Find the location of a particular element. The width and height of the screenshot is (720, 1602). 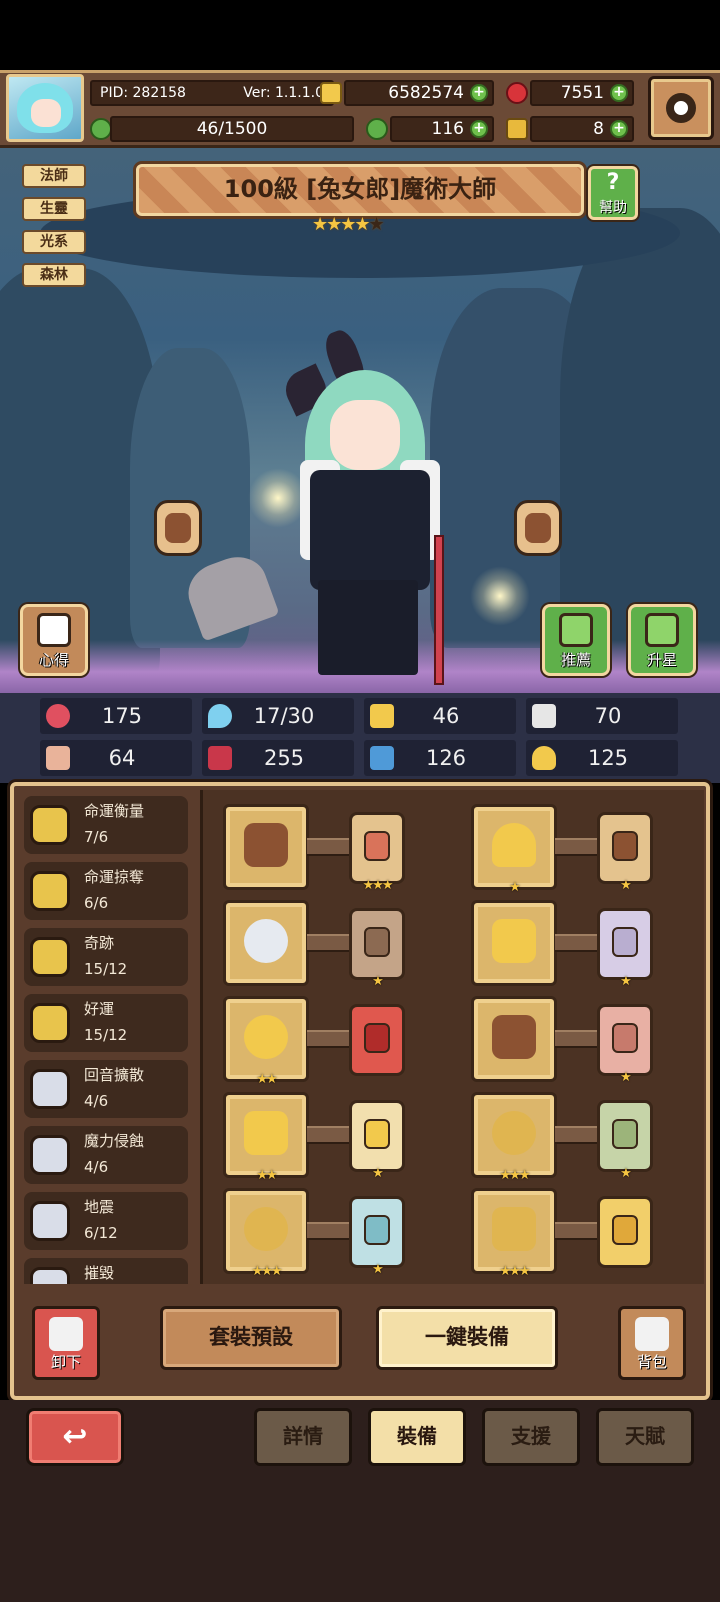

clover-icon is located at coordinates (377, 129).